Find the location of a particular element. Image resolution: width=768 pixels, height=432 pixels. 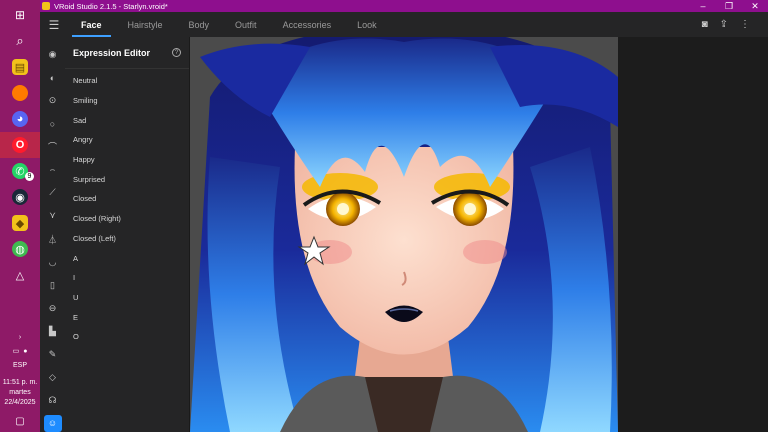

earth-icon: ◍ is located at coordinates (20, 249).